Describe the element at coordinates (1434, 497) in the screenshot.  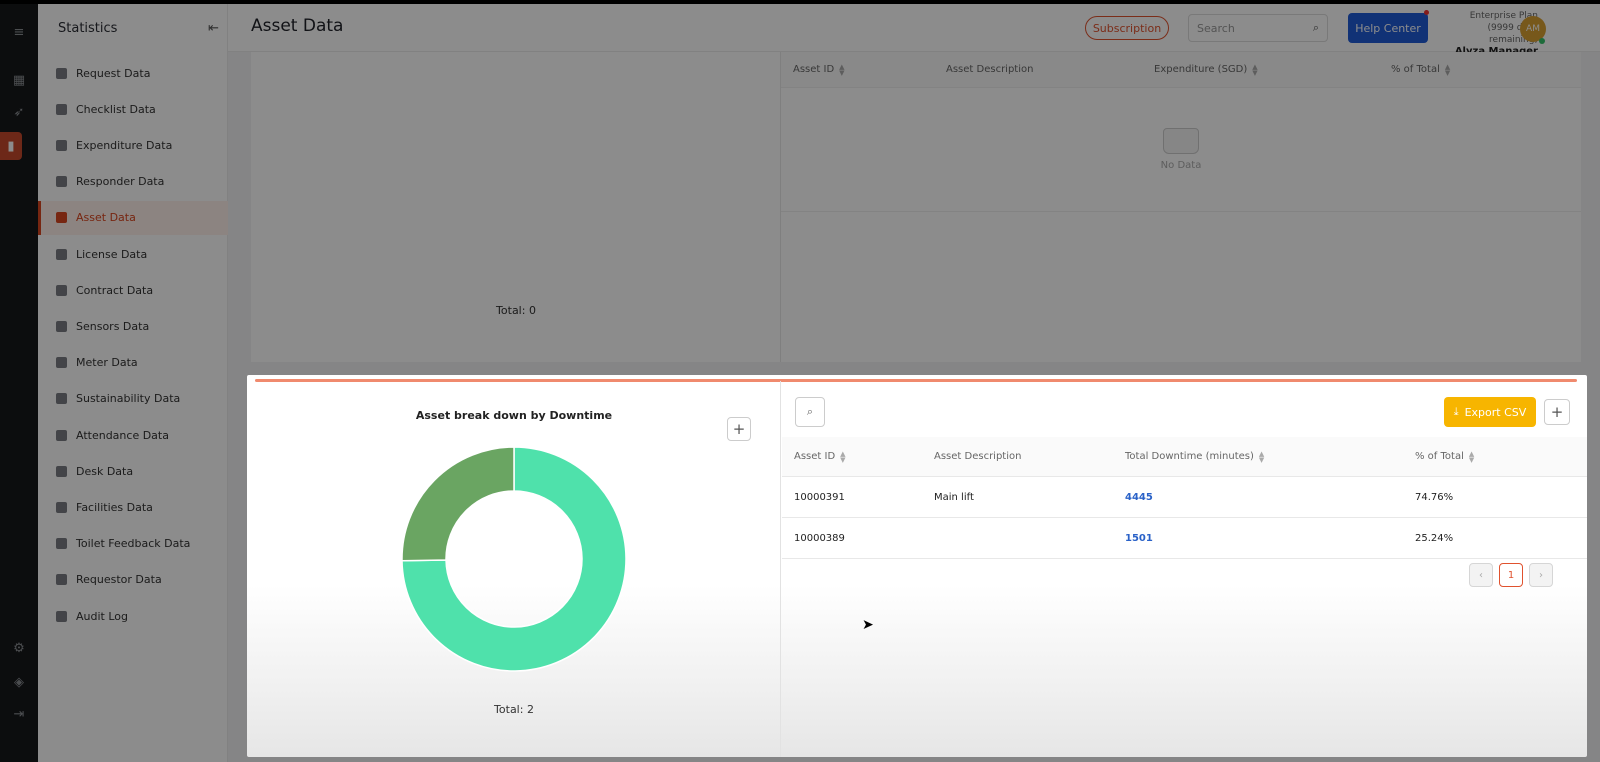
I see `percent-cell: 74.76%` at that location.